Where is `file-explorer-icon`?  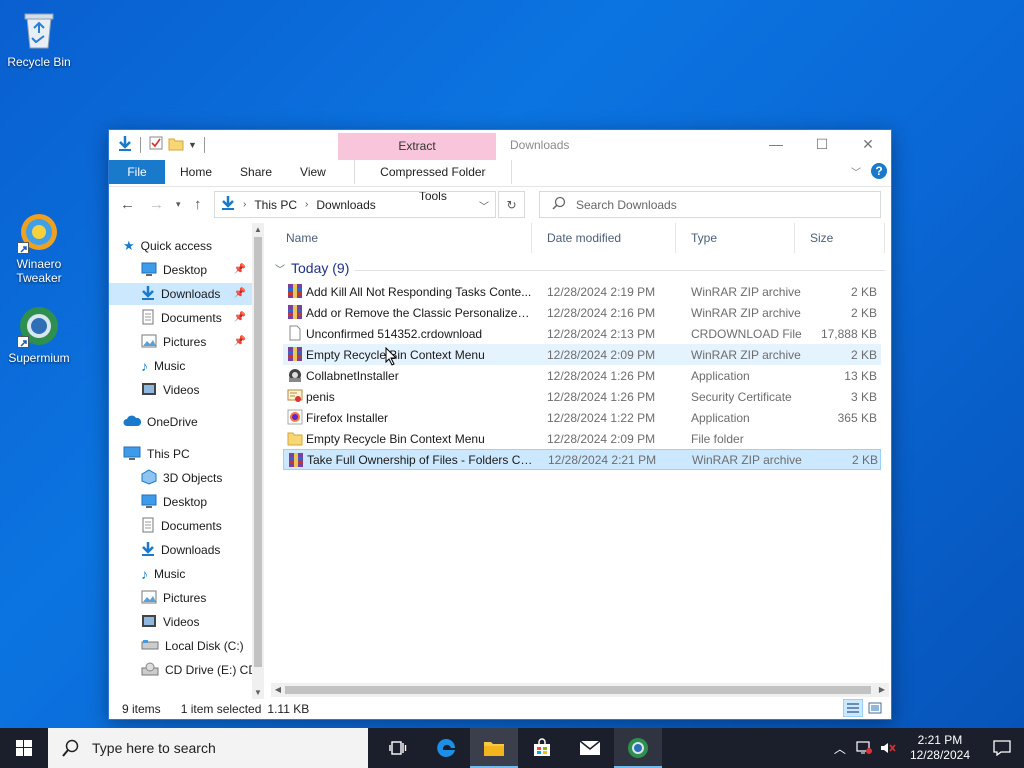 file-explorer-icon is located at coordinates (494, 749).